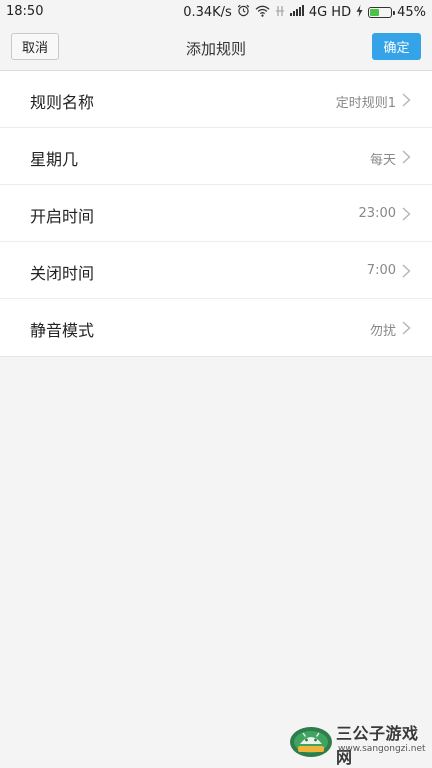  What do you see at coordinates (394, 12) in the screenshot?
I see `battery-tip` at bounding box center [394, 12].